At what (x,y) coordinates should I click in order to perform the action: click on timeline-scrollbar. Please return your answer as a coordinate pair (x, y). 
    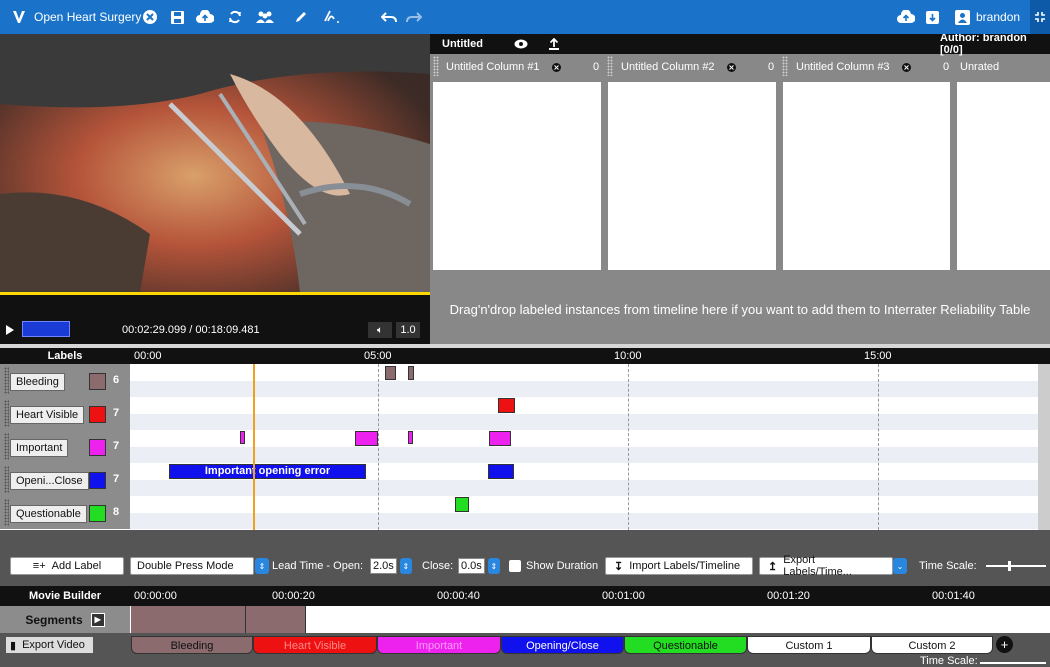
    Looking at the image, I should click on (1044, 447).